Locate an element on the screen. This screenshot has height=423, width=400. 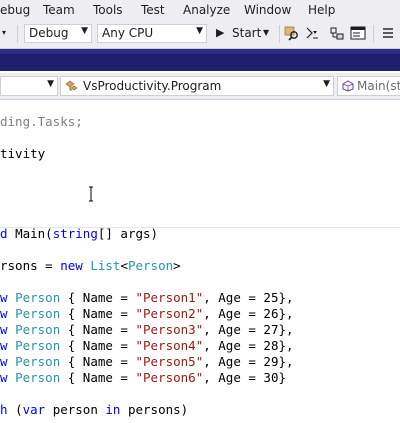
start-button: ▶ Start ▼ is located at coordinates (243, 33).